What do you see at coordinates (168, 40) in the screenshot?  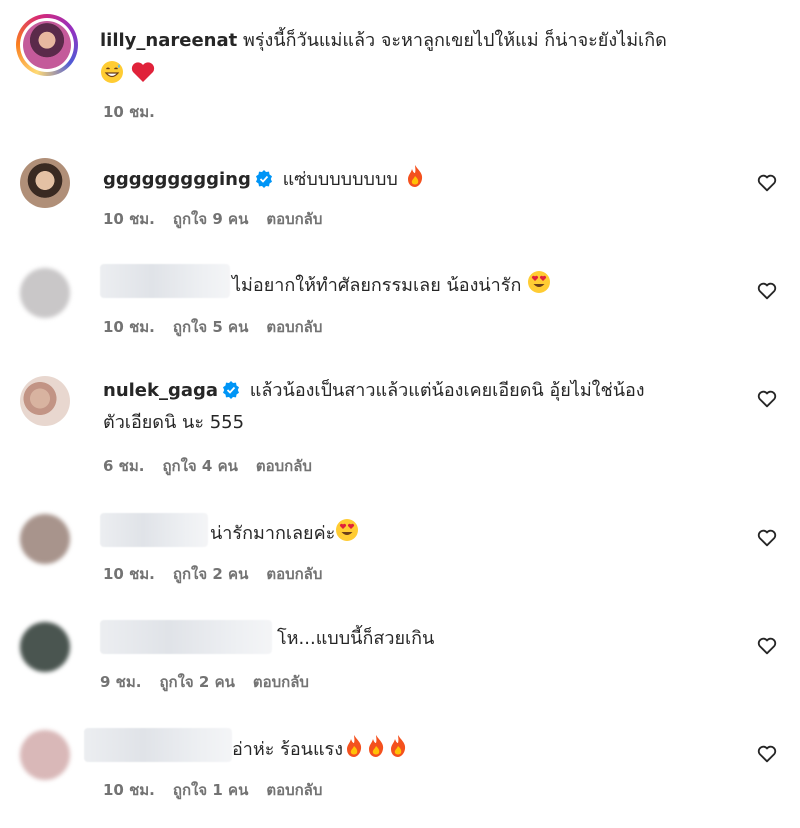 I see `comment-username: lilly_nareenat` at bounding box center [168, 40].